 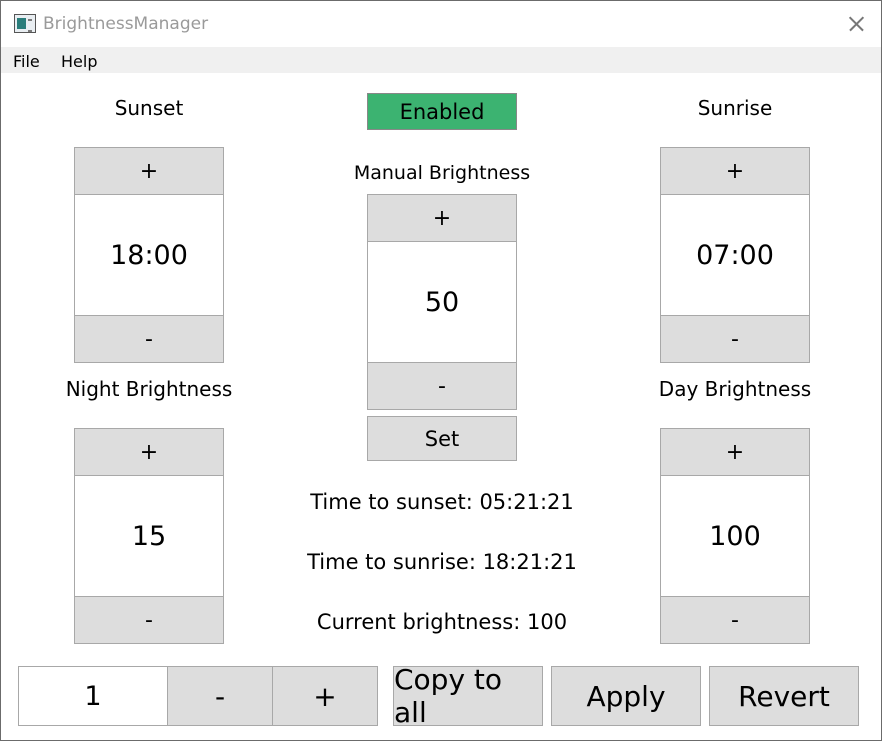 What do you see at coordinates (149, 536) in the screenshot?
I see `night-brightness-value: 15` at bounding box center [149, 536].